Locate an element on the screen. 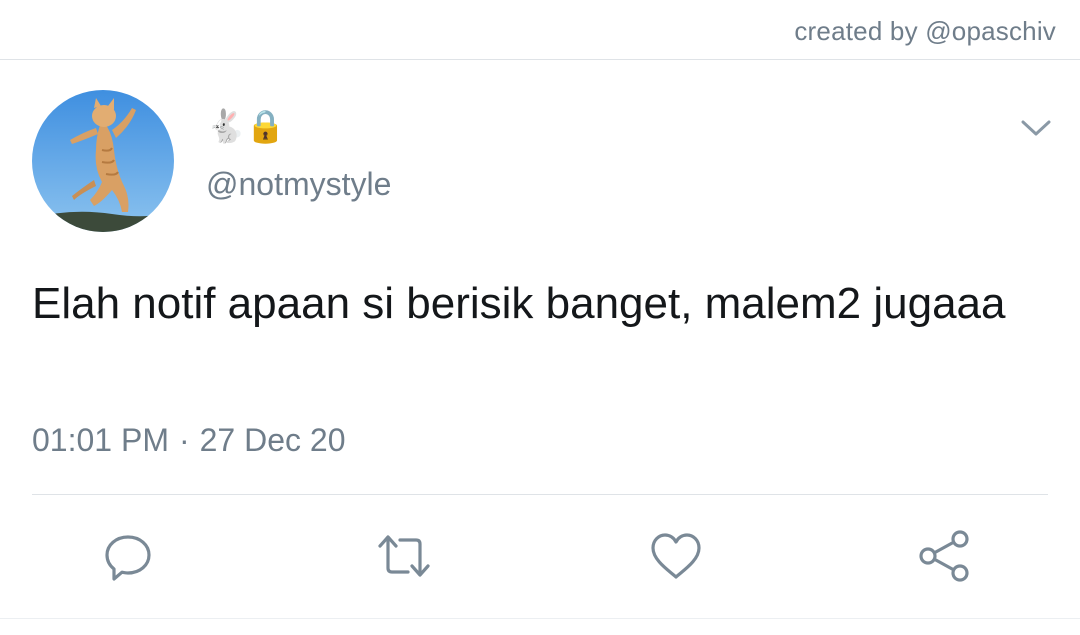 Image resolution: width=1080 pixels, height=635 pixels. avatar-cat-image is located at coordinates (103, 161).